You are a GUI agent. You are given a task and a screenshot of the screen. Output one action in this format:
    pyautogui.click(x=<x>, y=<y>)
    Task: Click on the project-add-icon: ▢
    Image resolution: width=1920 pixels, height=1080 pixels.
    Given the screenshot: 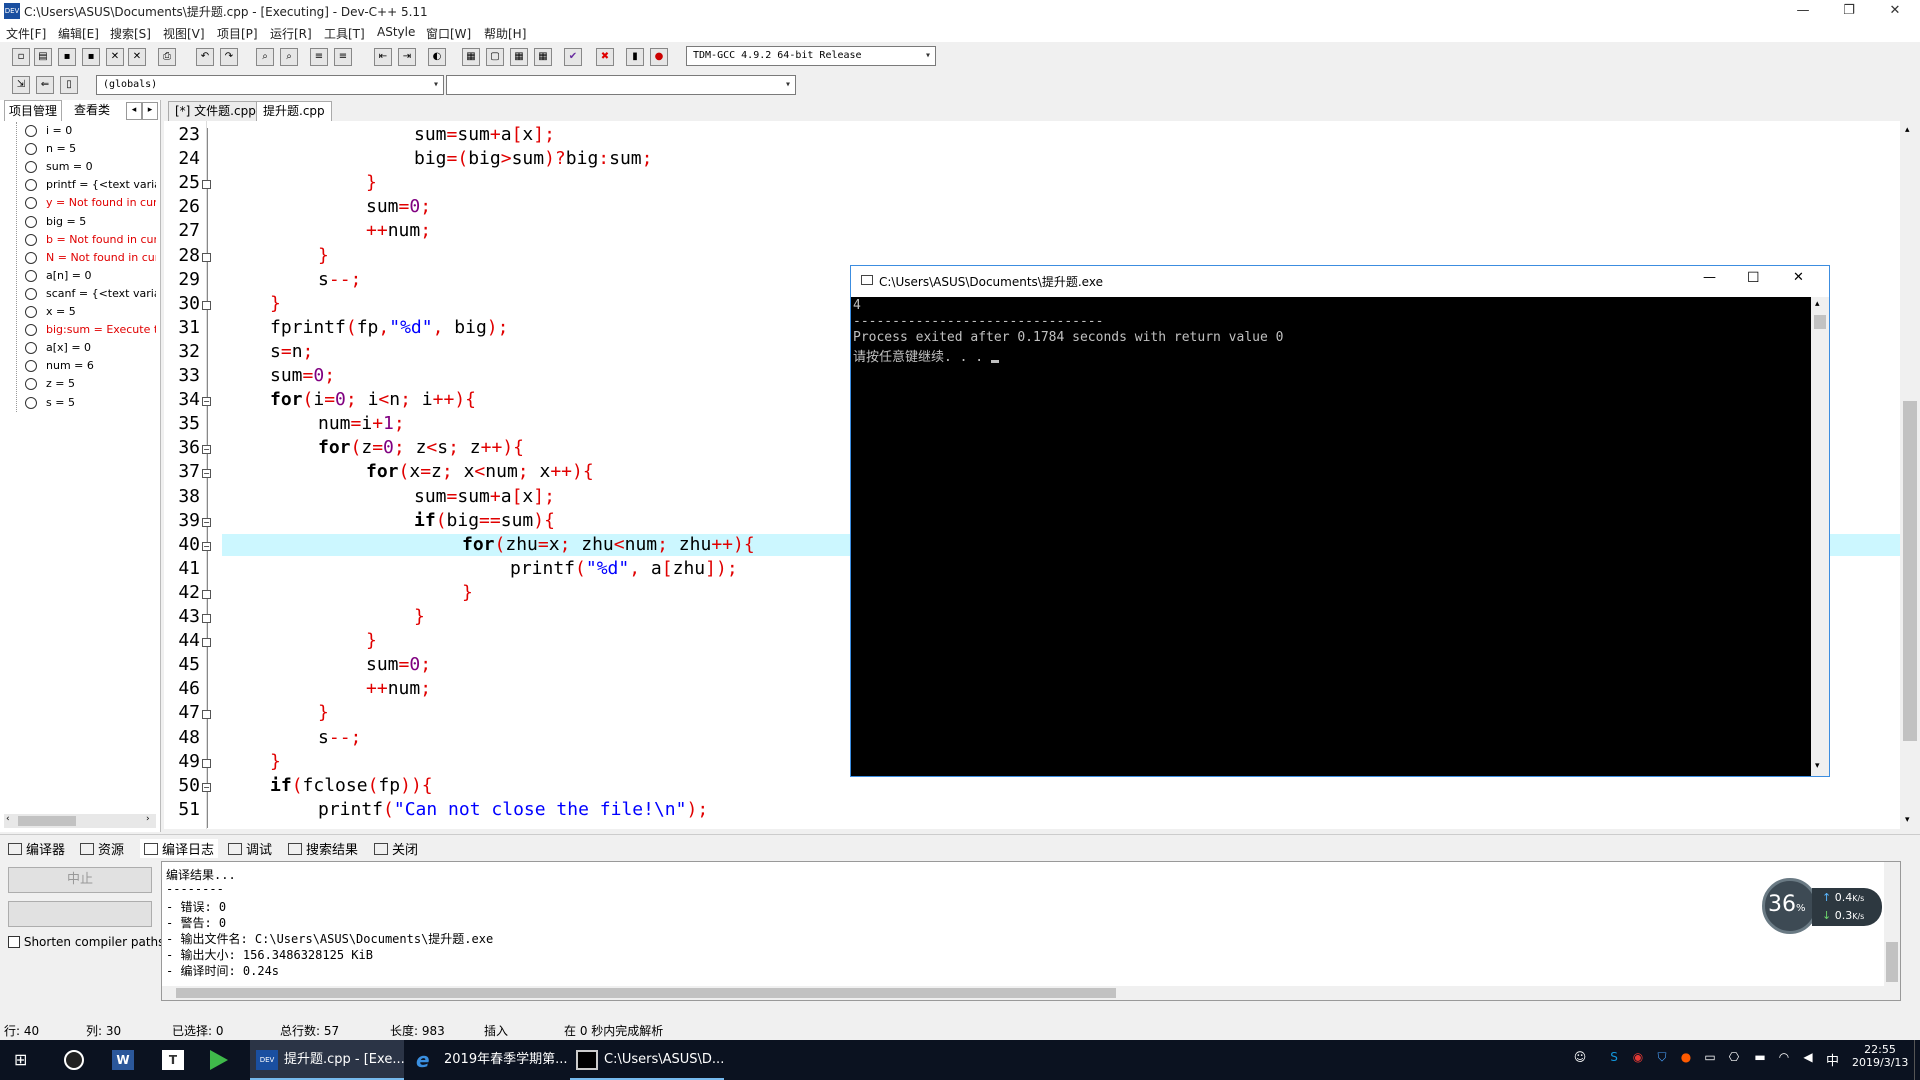 What is the action you would take?
    pyautogui.click(x=495, y=57)
    